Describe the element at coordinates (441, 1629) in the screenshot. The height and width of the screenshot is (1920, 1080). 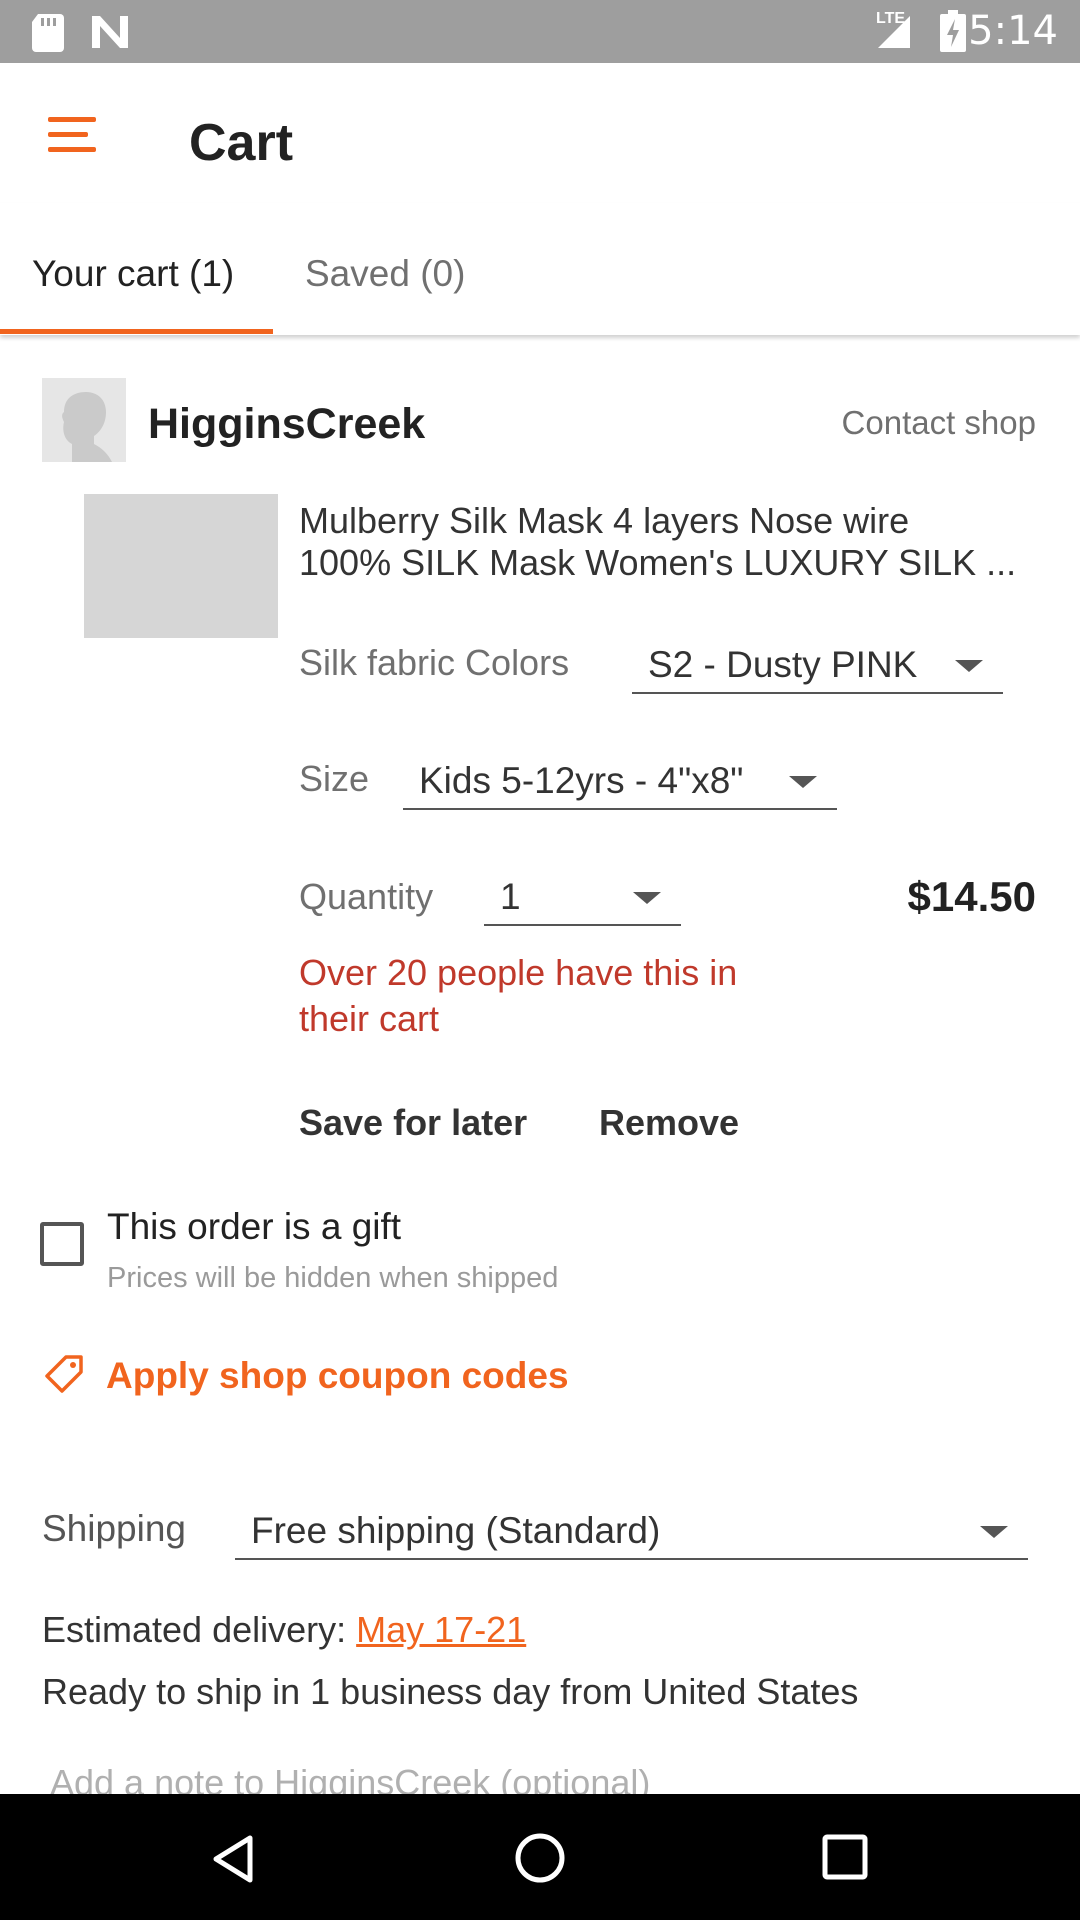
I see `estimated-delivery-date-link: May 17-21` at that location.